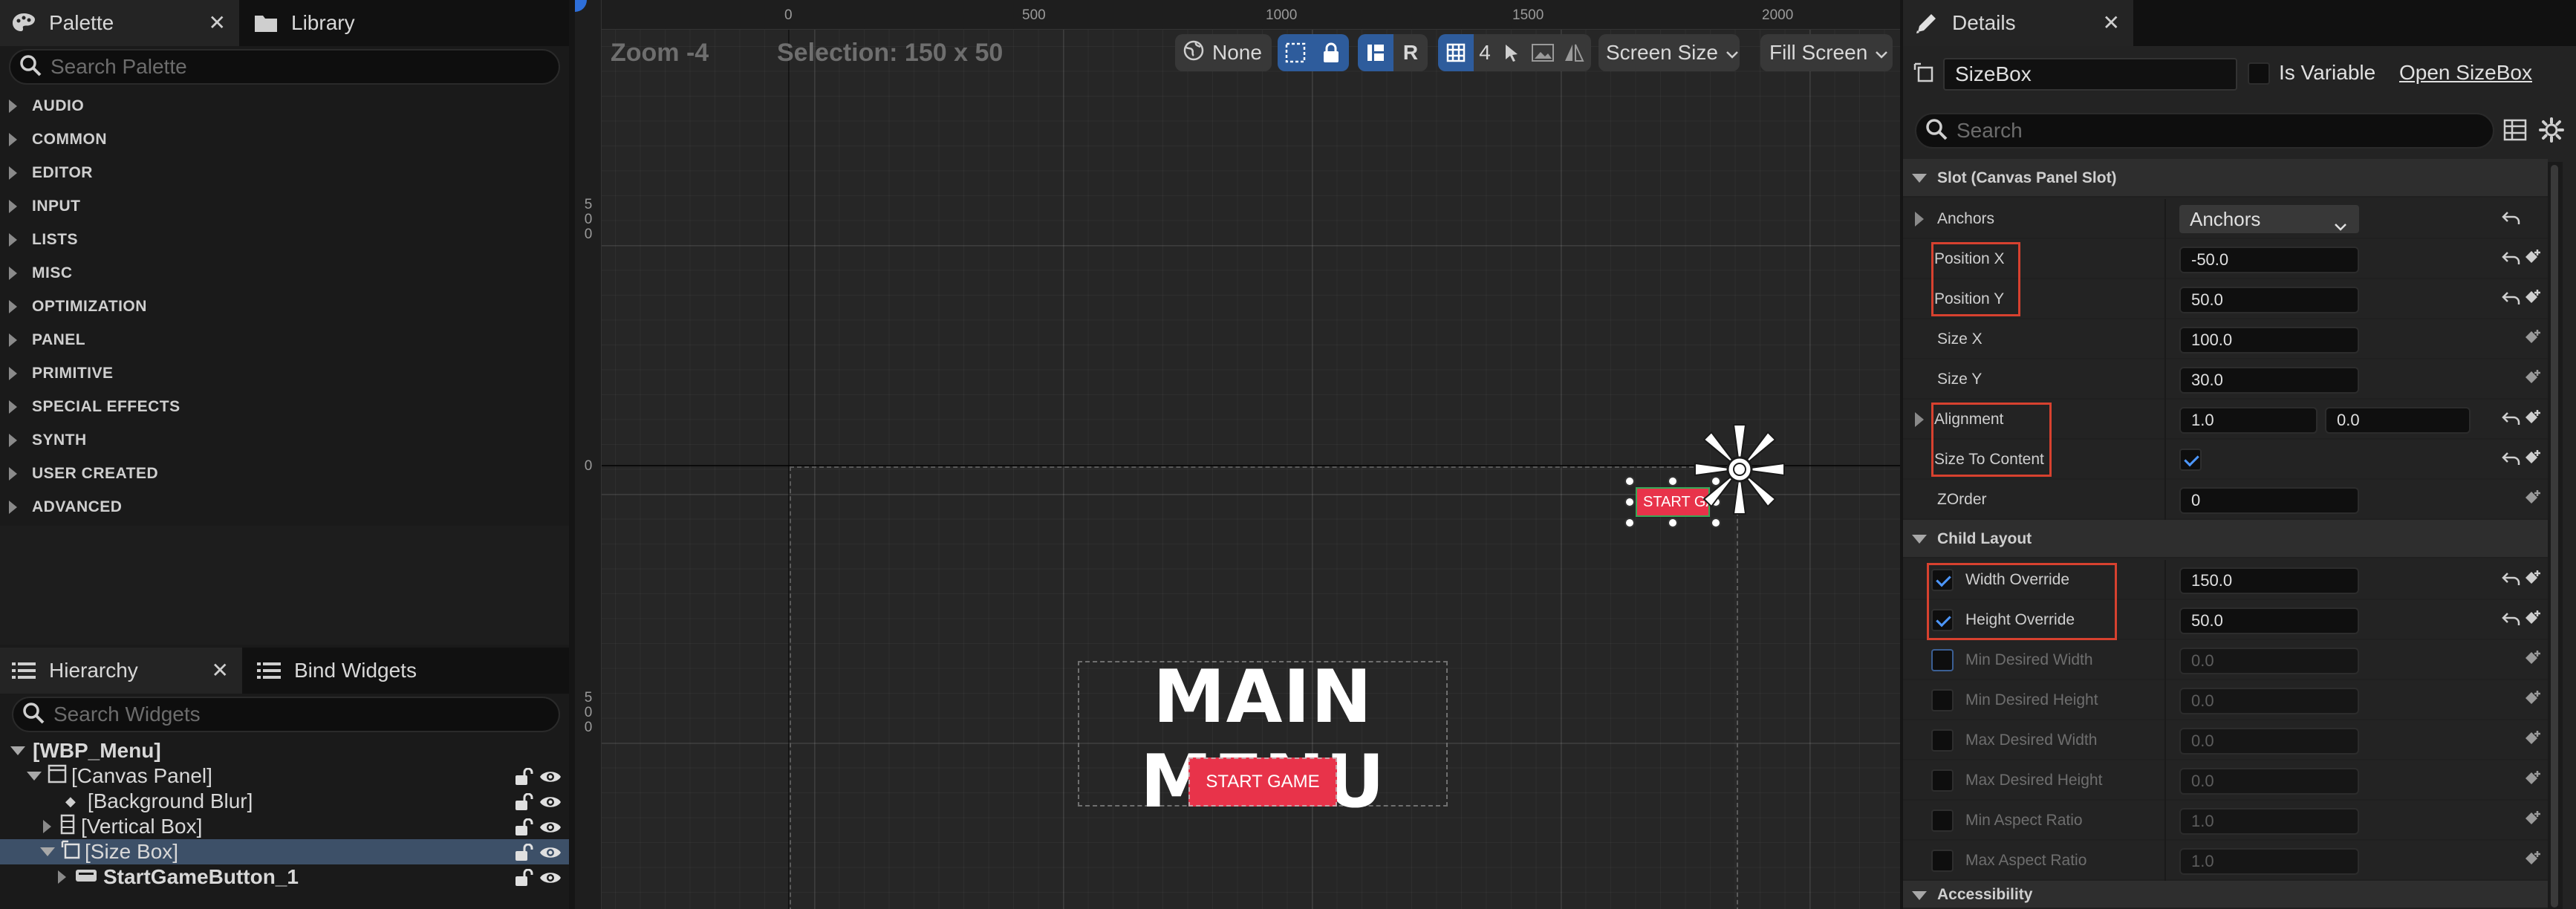  Describe the element at coordinates (284, 140) in the screenshot. I see `palette-category-common: COMMON` at that location.